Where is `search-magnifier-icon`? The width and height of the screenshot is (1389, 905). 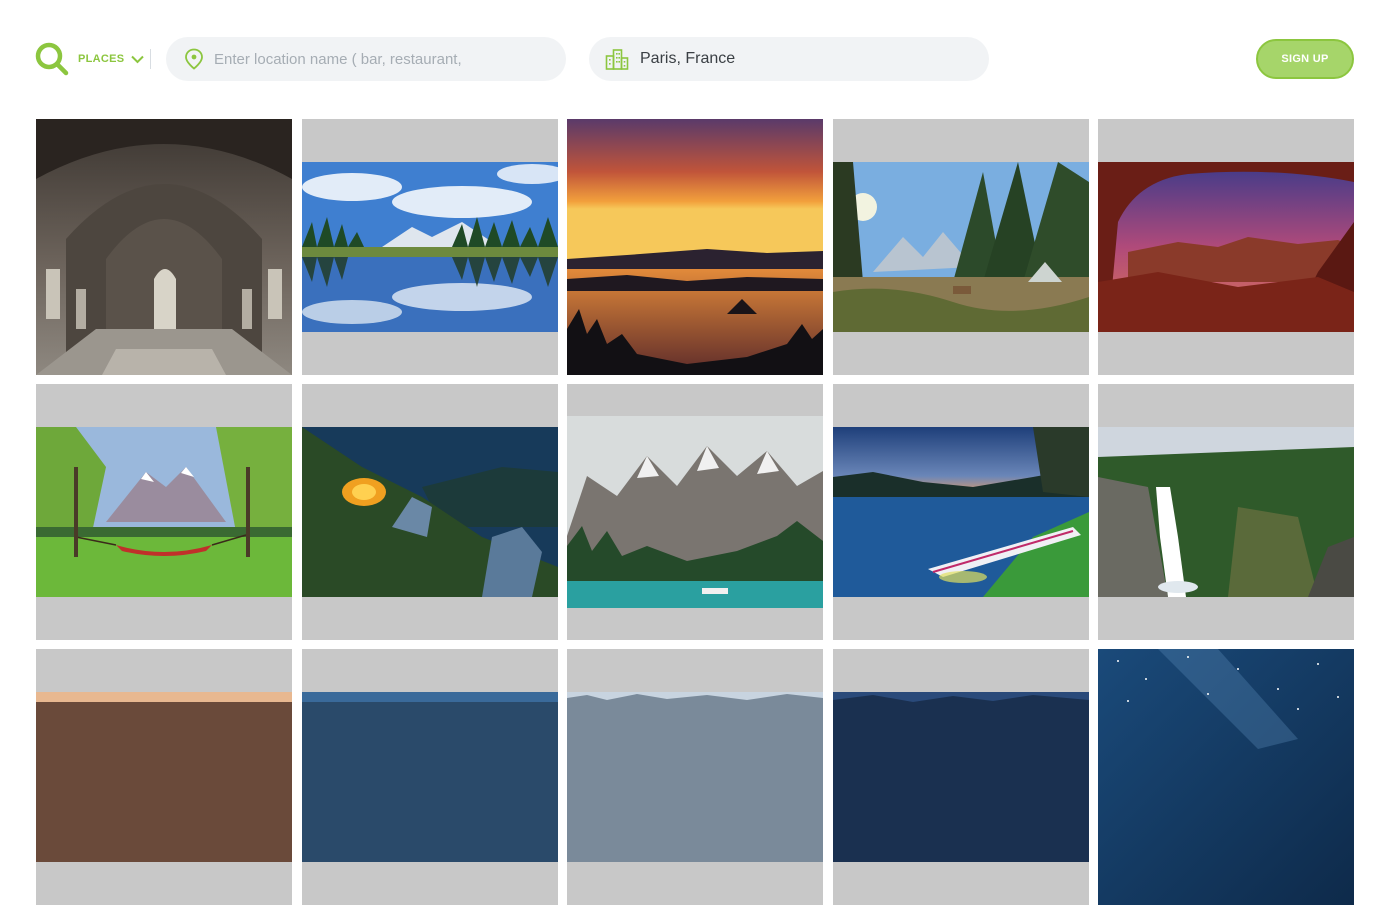
search-magnifier-icon is located at coordinates (52, 59).